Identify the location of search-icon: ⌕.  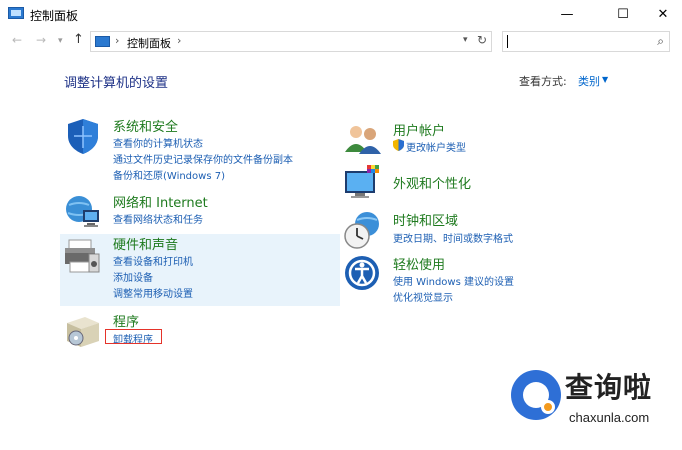
(660, 41).